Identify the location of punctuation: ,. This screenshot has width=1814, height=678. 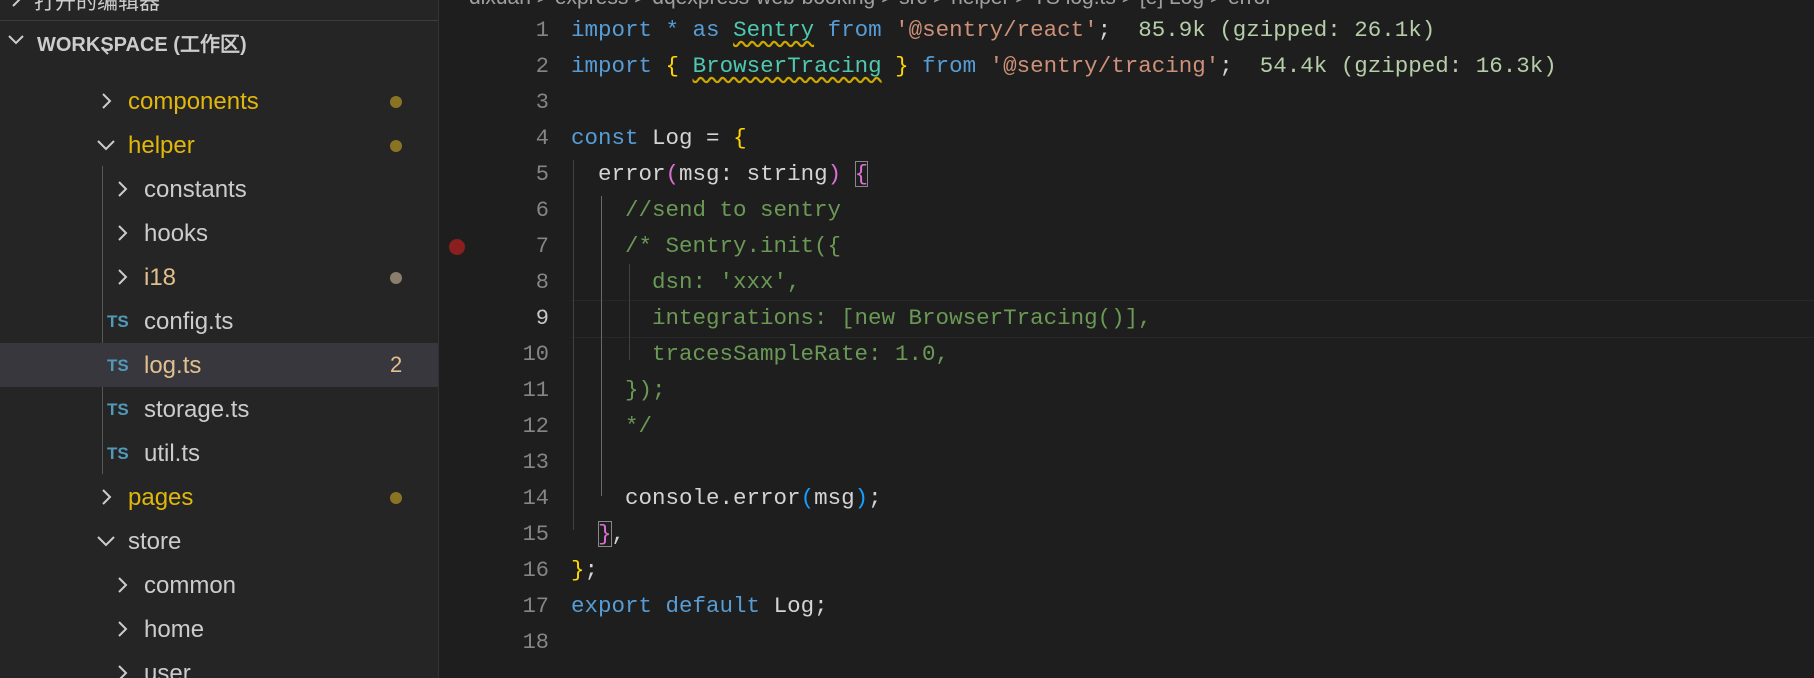
(618, 534).